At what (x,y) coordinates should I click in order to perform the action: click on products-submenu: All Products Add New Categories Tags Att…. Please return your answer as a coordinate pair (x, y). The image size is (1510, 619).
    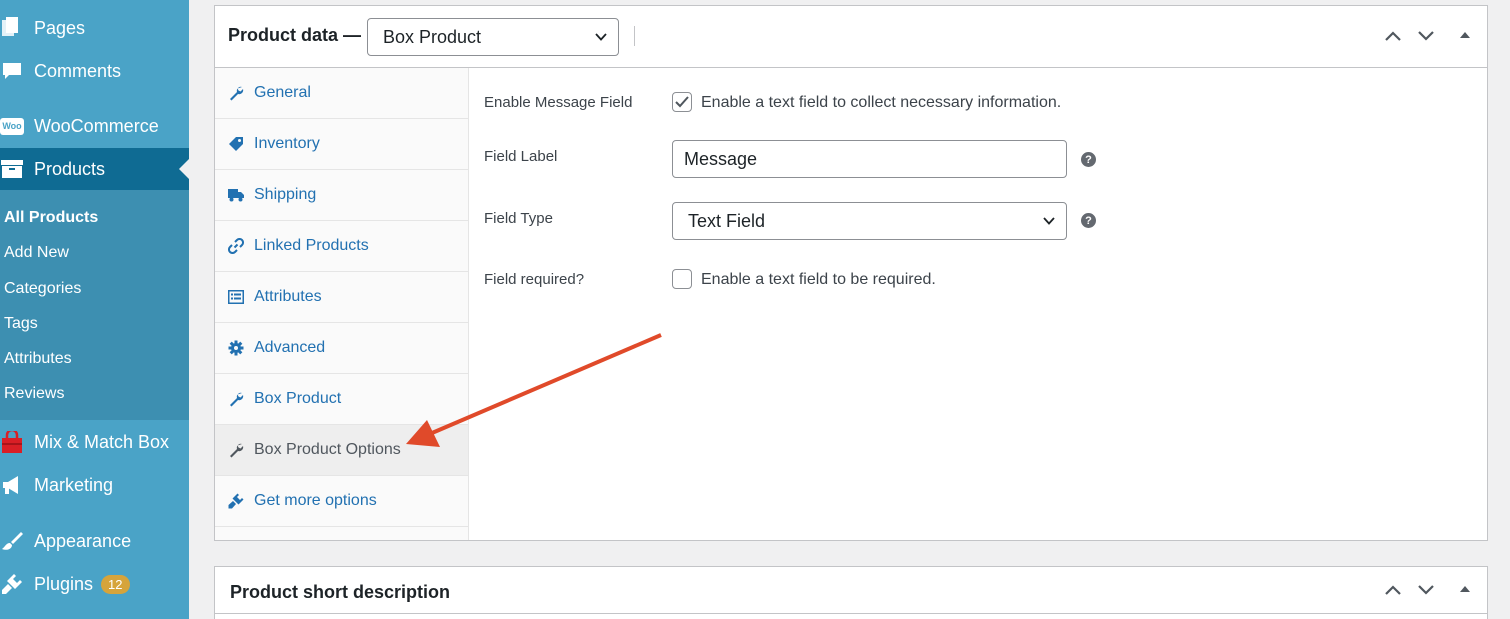
    Looking at the image, I should click on (94, 305).